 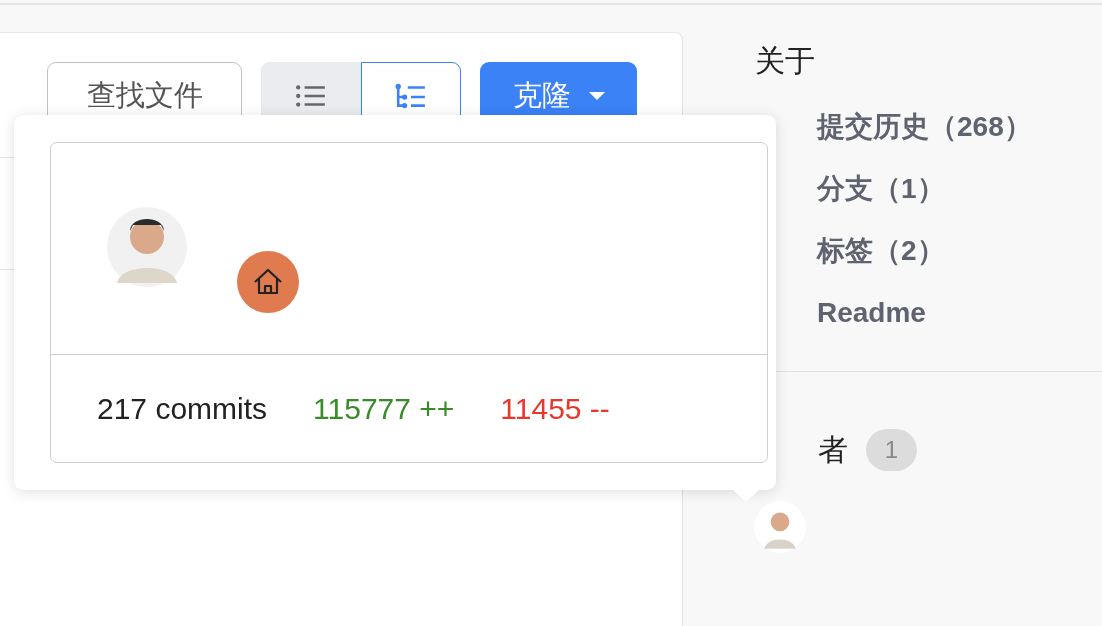 I want to click on list-icon, so click(x=311, y=96).